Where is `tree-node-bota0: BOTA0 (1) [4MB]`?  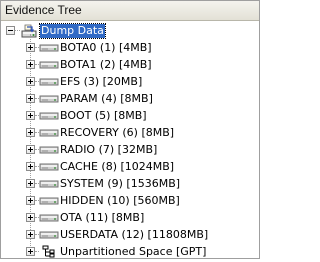
tree-node-bota0: BOTA0 (1) [4MB] is located at coordinates (130, 48).